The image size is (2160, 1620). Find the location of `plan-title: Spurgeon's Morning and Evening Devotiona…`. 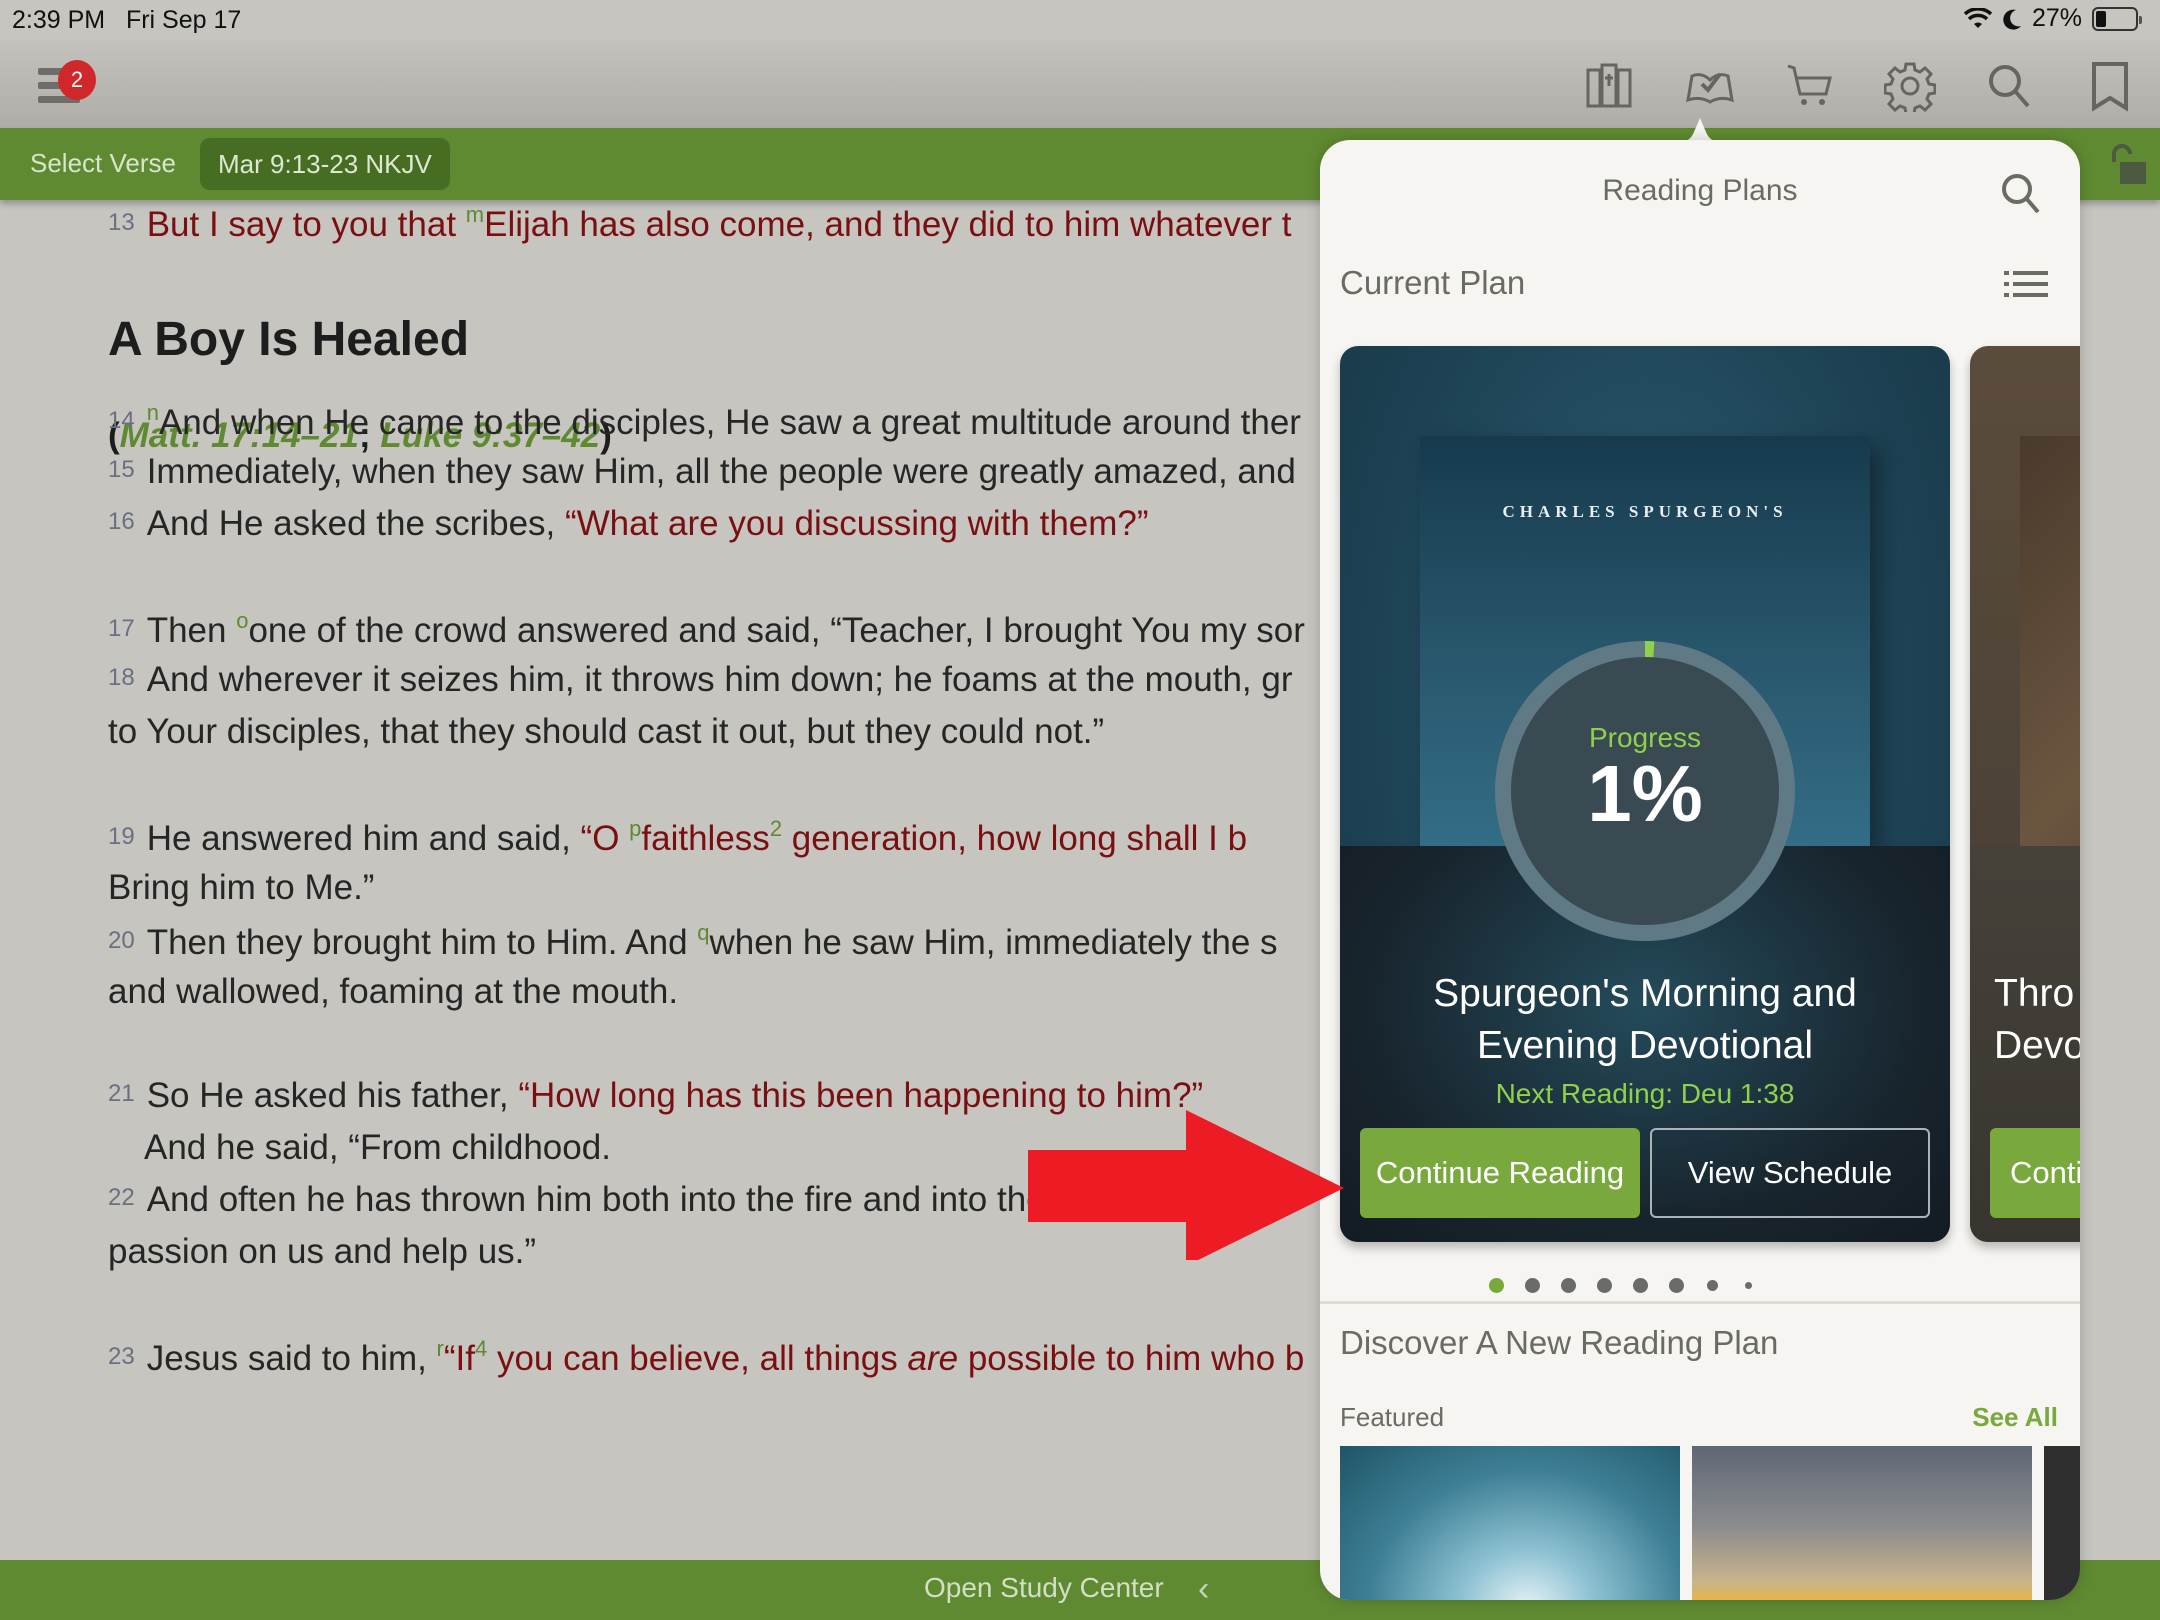

plan-title: Spurgeon's Morning and Evening Devotiona… is located at coordinates (1645, 1020).